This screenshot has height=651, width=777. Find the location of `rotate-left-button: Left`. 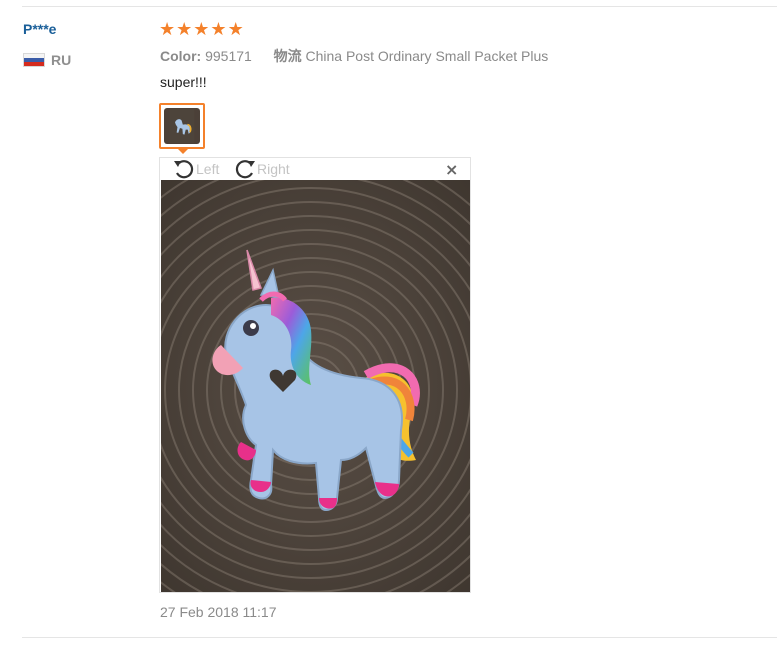

rotate-left-button: Left is located at coordinates (195, 169).